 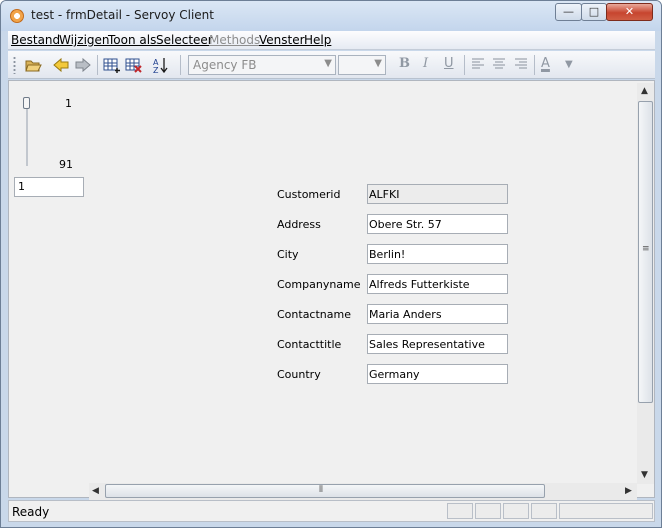 I want to click on companyname-label: Companyname, so click(x=319, y=284).